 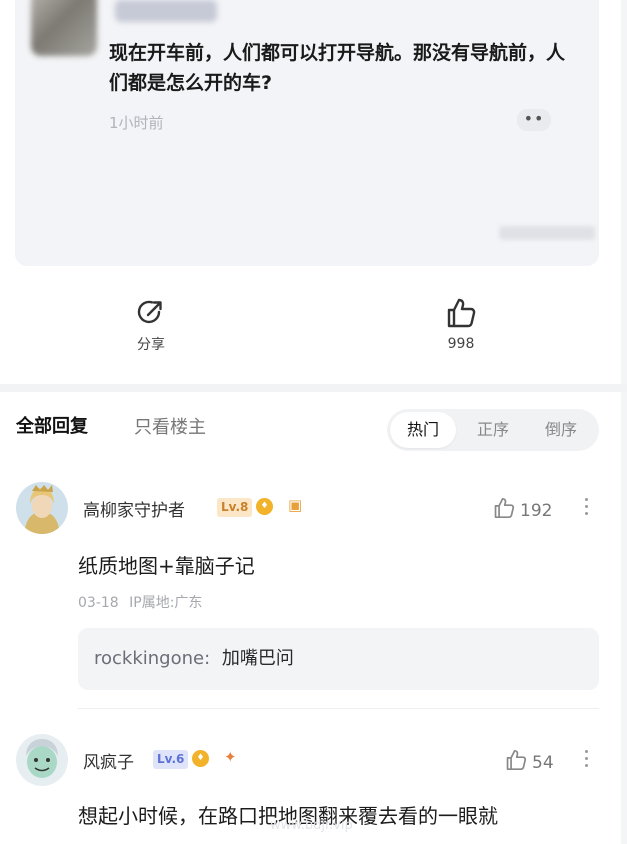 I want to click on comment-like-count: 192, so click(x=536, y=511).